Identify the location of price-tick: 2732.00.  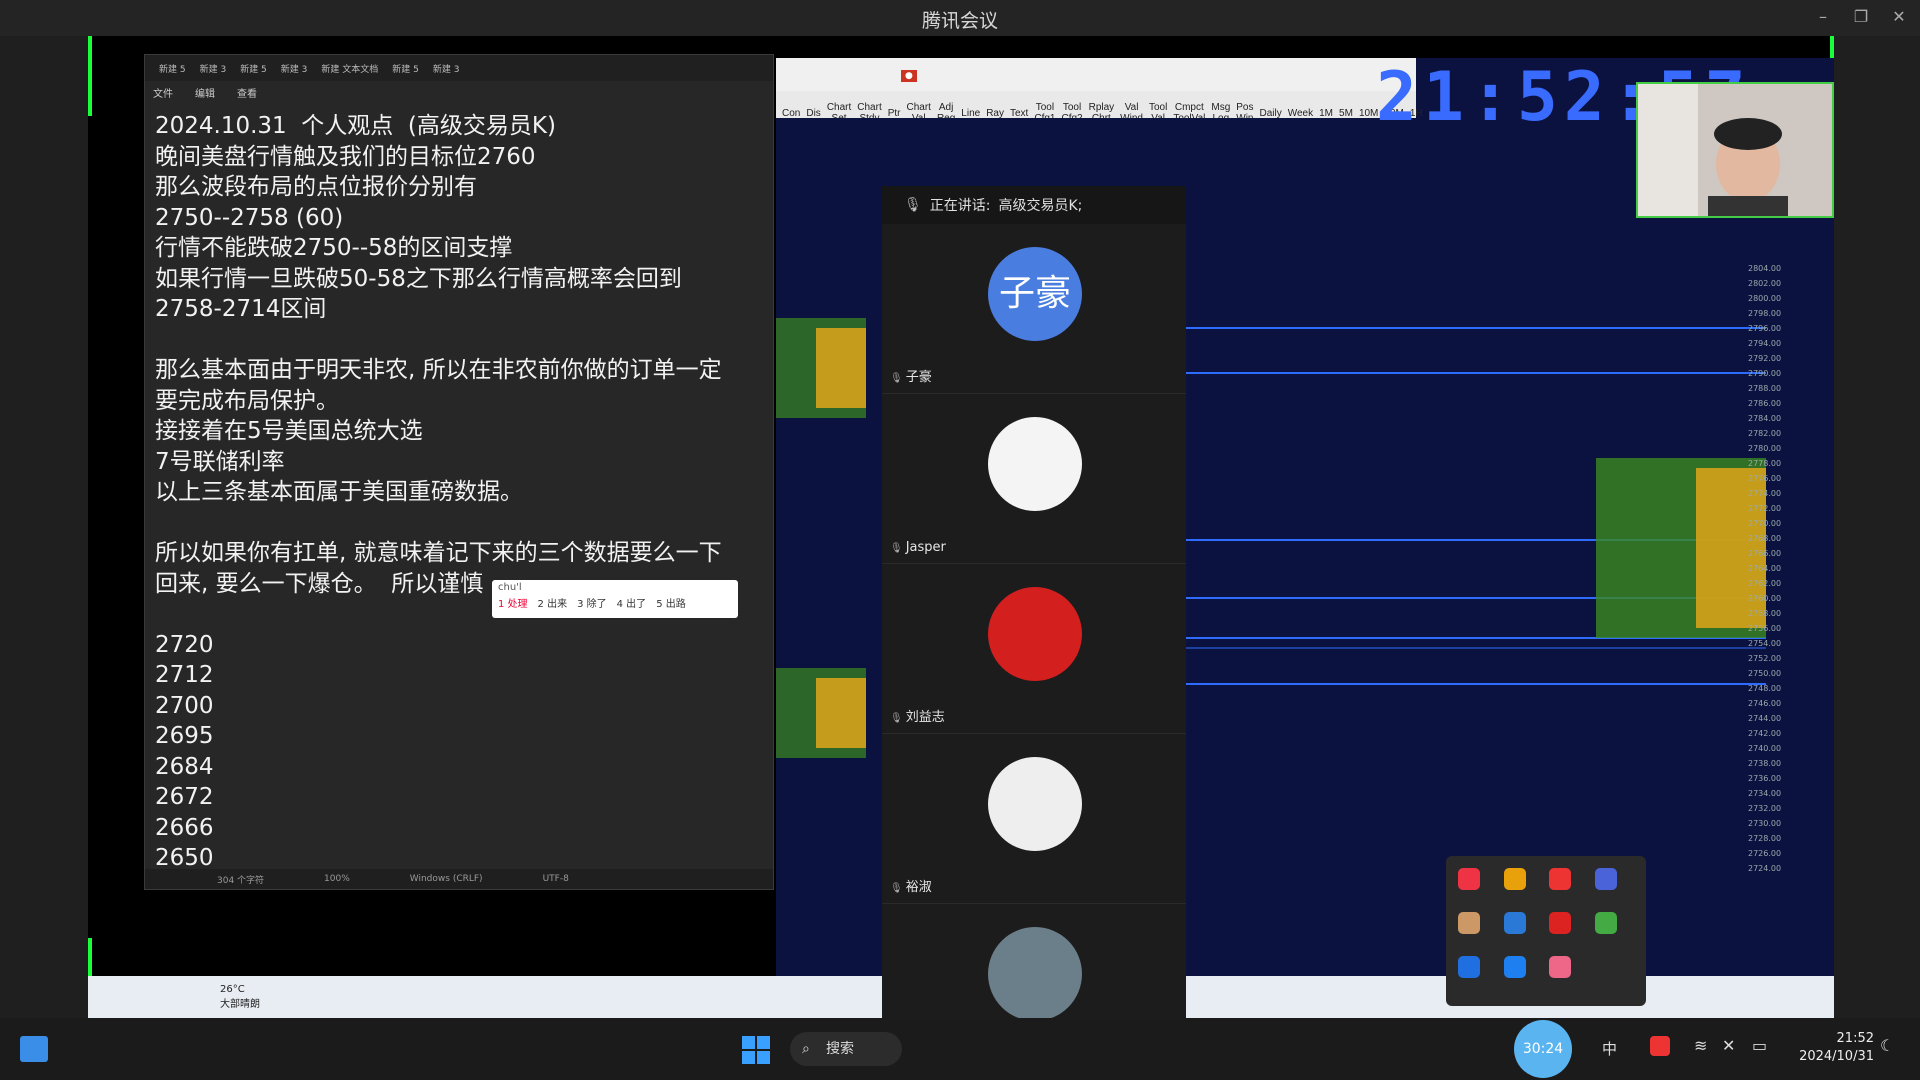
(1765, 808).